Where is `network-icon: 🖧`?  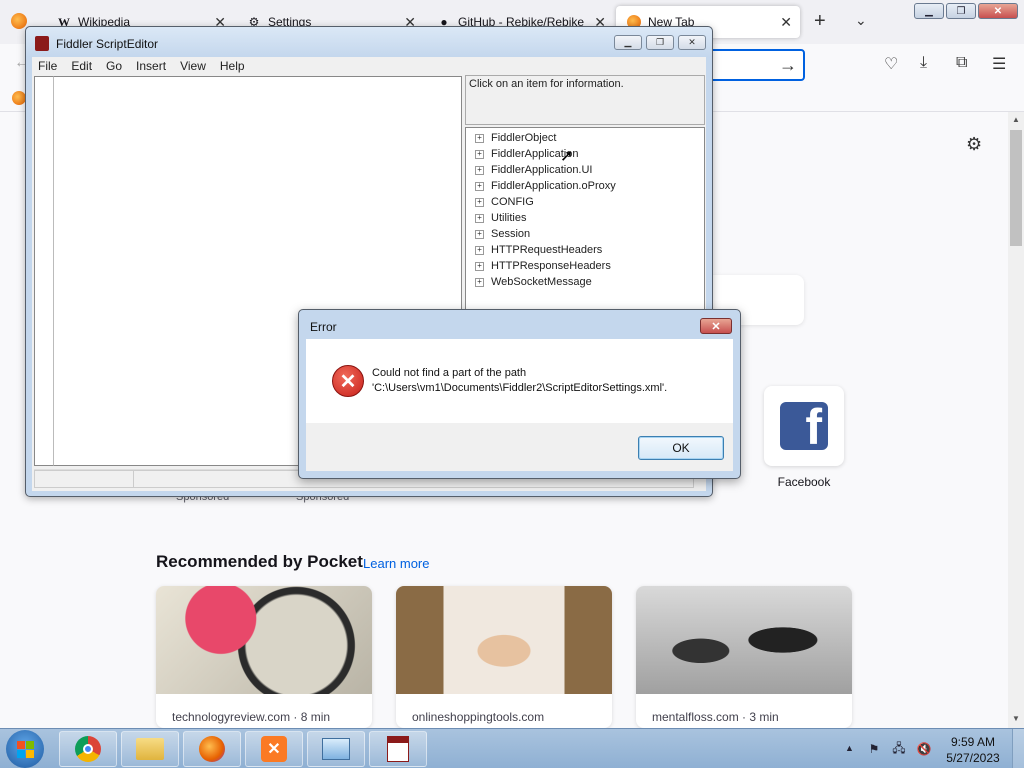
network-icon: 🖧 is located at coordinates (899, 749).